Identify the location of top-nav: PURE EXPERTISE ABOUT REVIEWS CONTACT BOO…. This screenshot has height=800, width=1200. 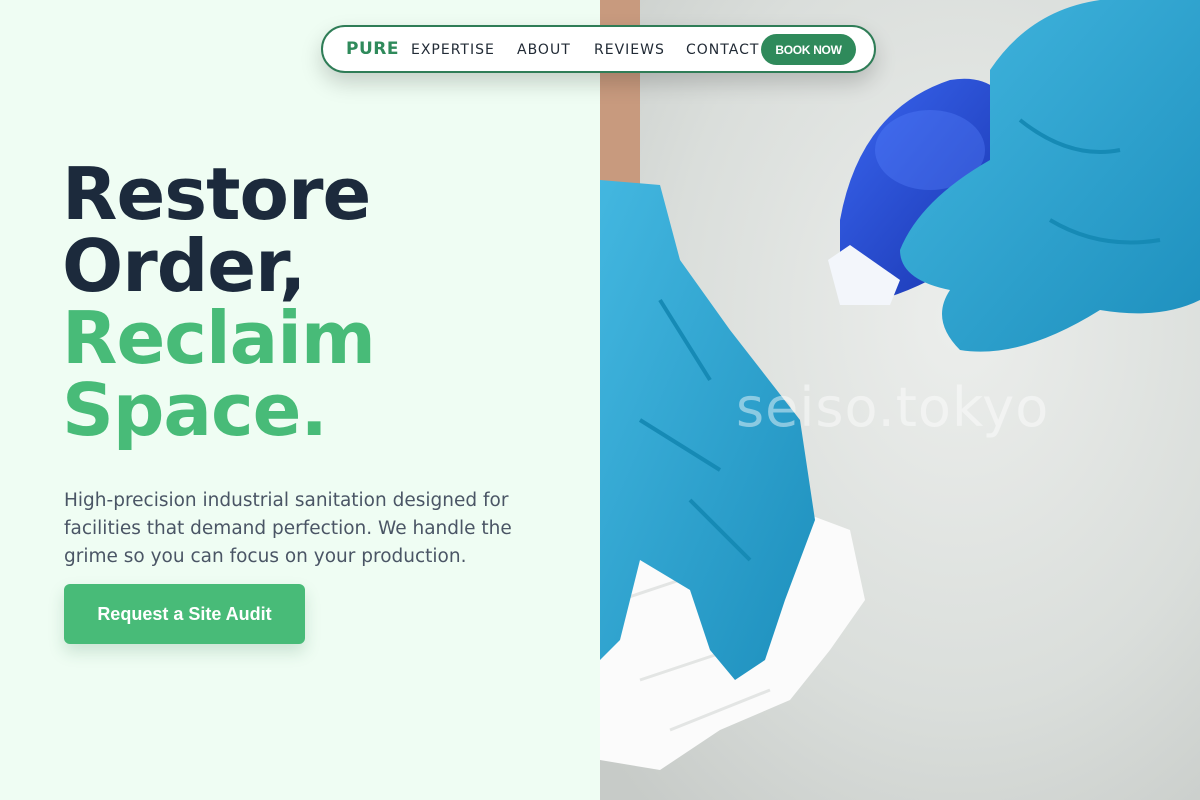
(598, 49).